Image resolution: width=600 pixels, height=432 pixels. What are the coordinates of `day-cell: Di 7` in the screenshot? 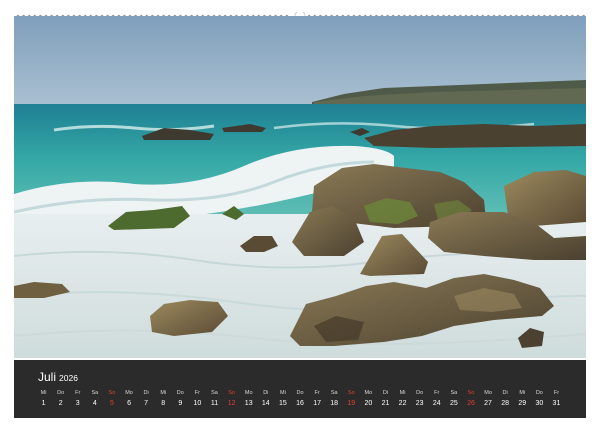 It's located at (146, 401).